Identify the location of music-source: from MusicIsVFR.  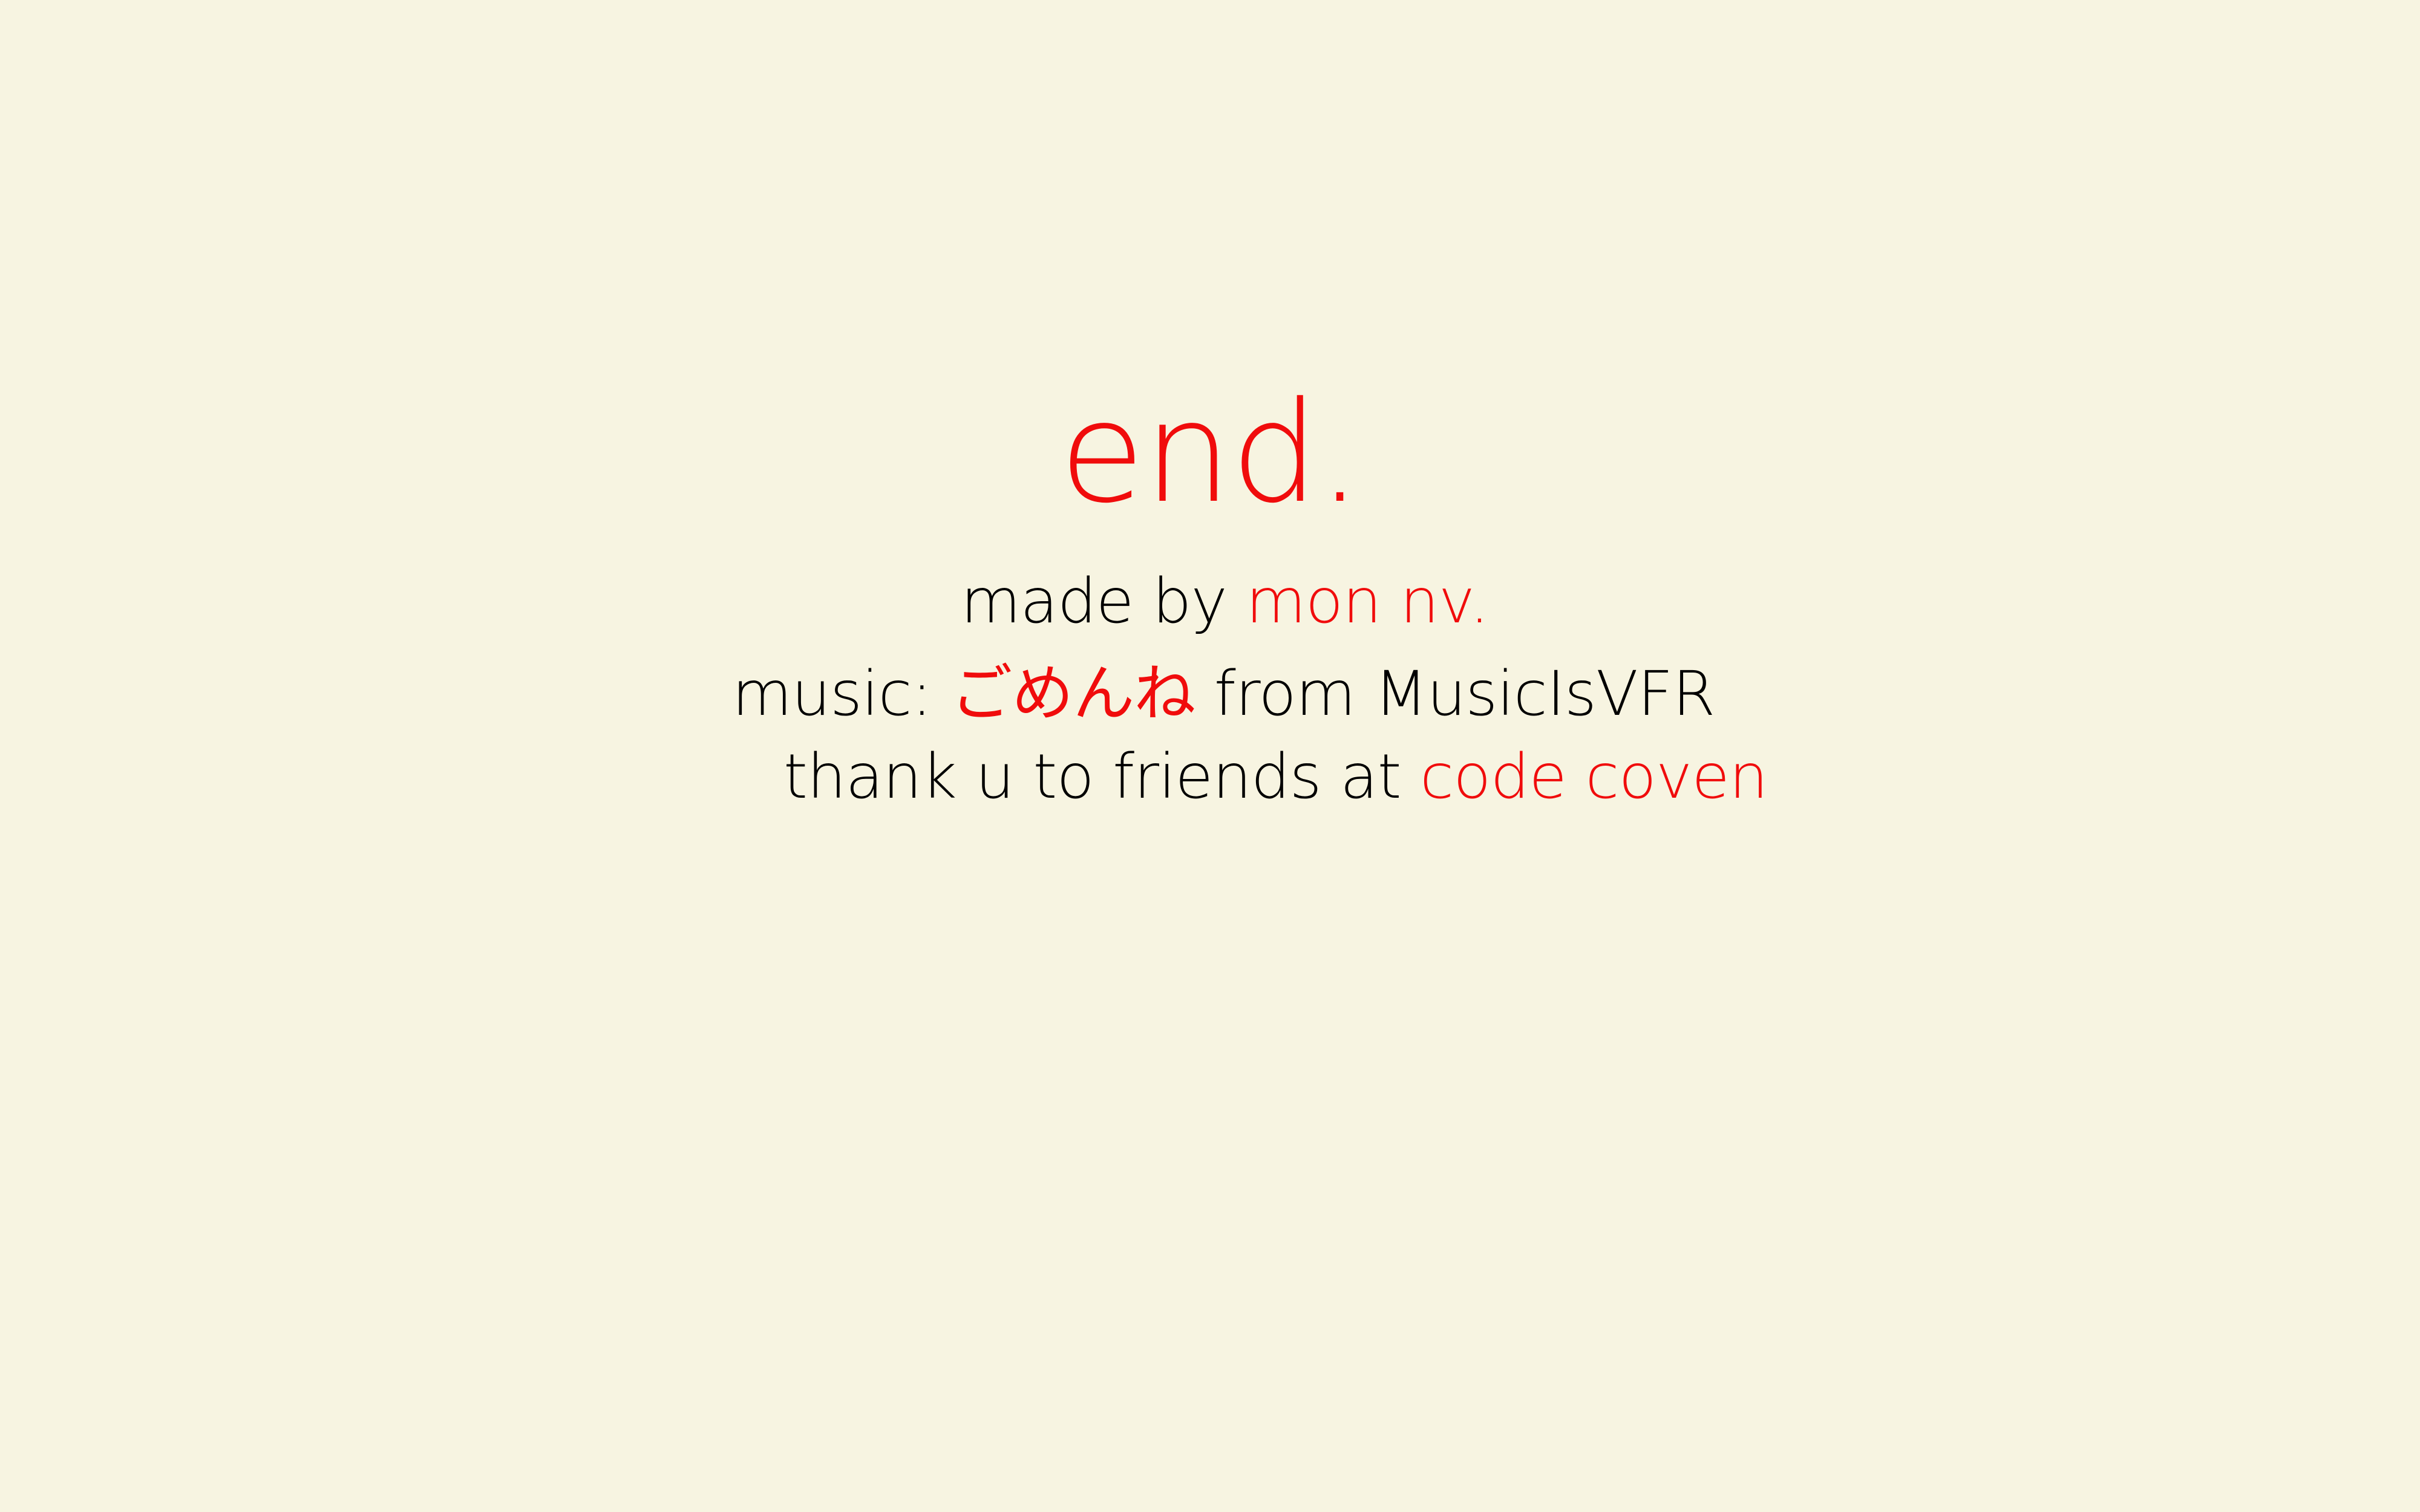
(1455, 694).